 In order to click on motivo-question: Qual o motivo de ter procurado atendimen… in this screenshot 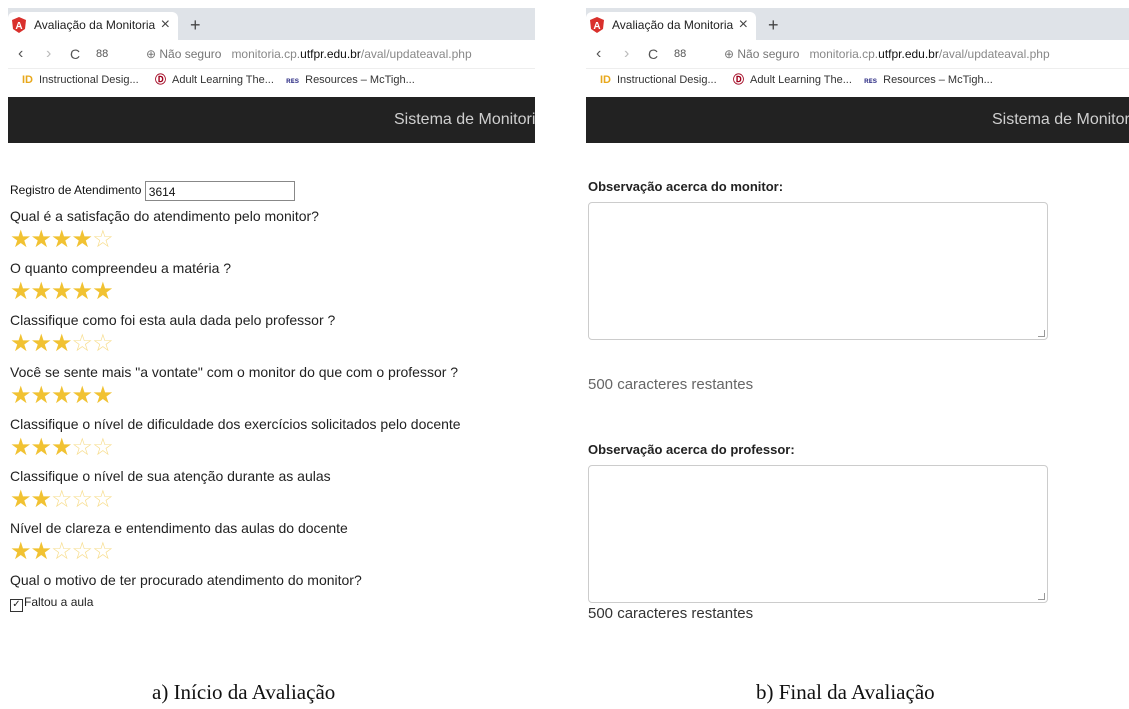, I will do `click(186, 580)`.